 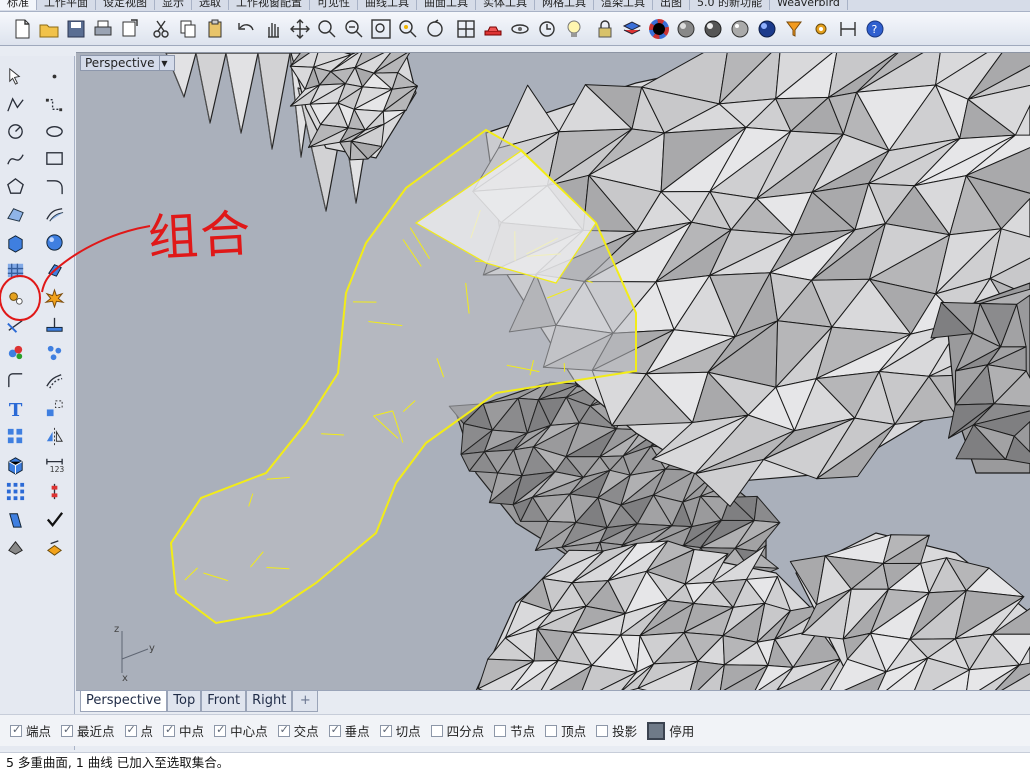 I want to click on dimension-icon, so click(x=847, y=29).